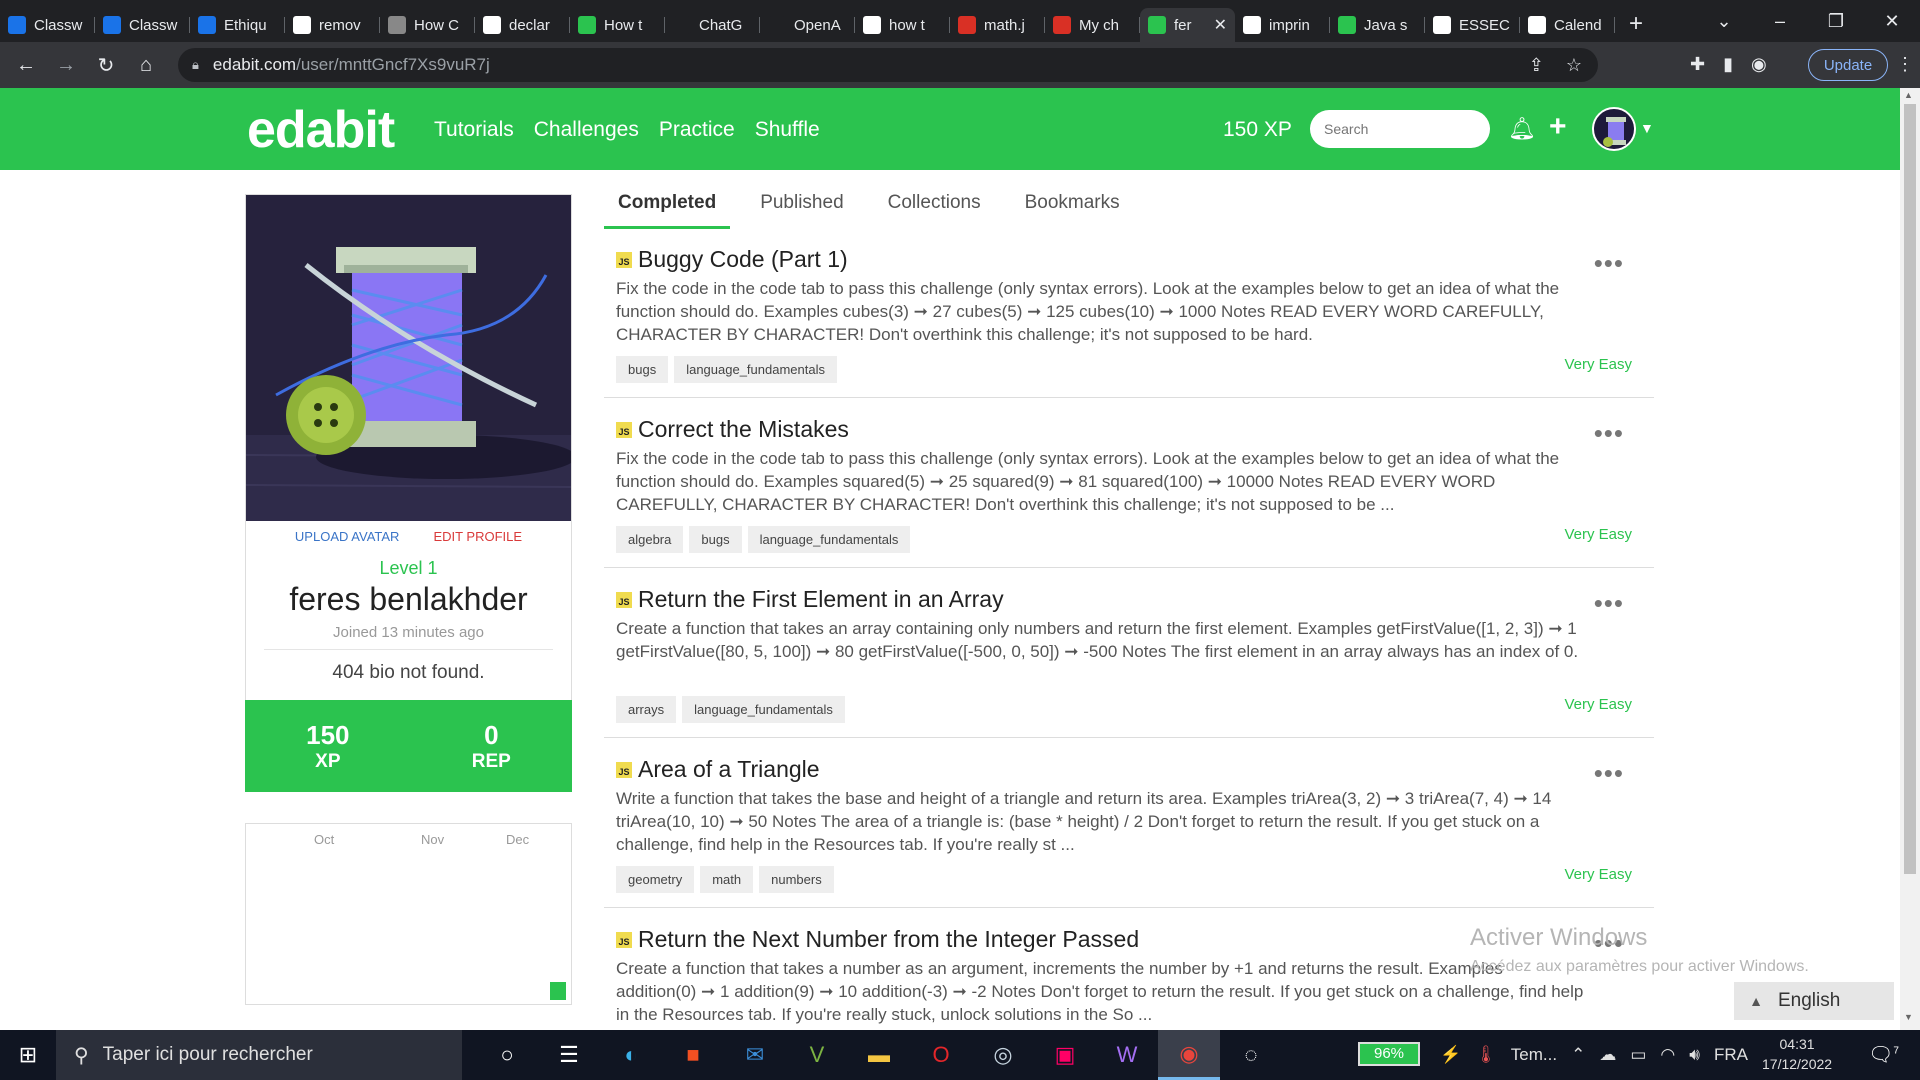 This screenshot has height=1080, width=1920. What do you see at coordinates (1728, 64) in the screenshot?
I see `side-panel-icon: ▮` at bounding box center [1728, 64].